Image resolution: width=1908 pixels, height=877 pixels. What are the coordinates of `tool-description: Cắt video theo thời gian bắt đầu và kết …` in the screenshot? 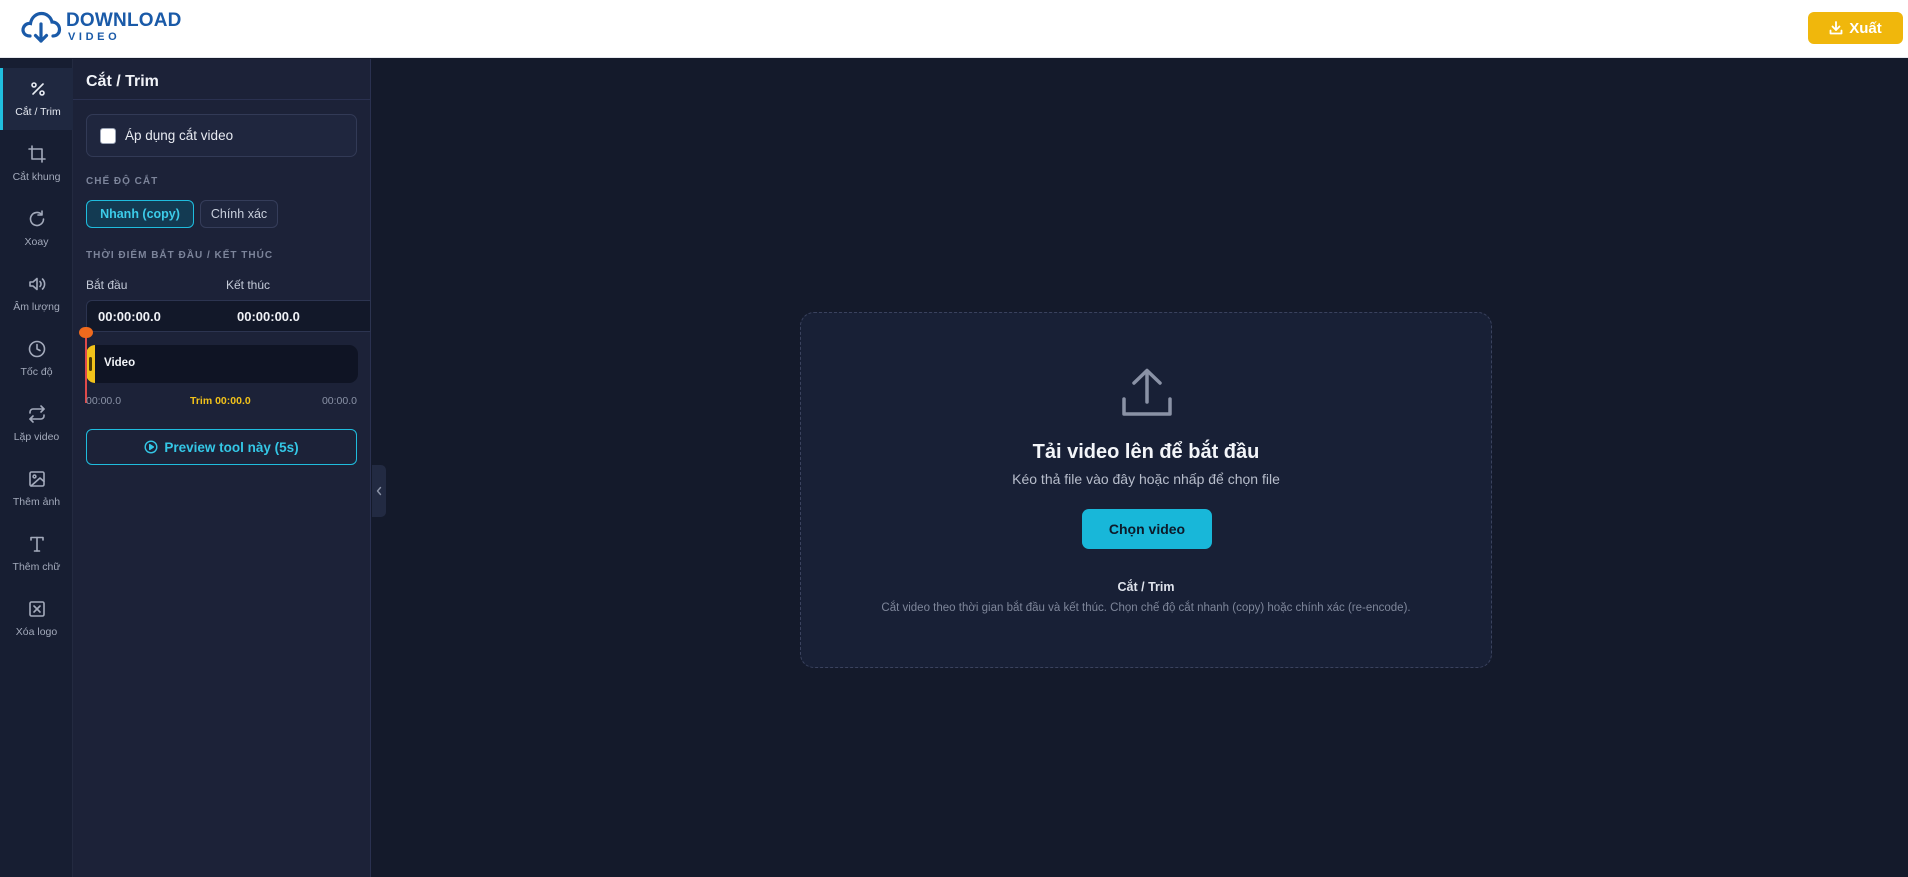 It's located at (1146, 608).